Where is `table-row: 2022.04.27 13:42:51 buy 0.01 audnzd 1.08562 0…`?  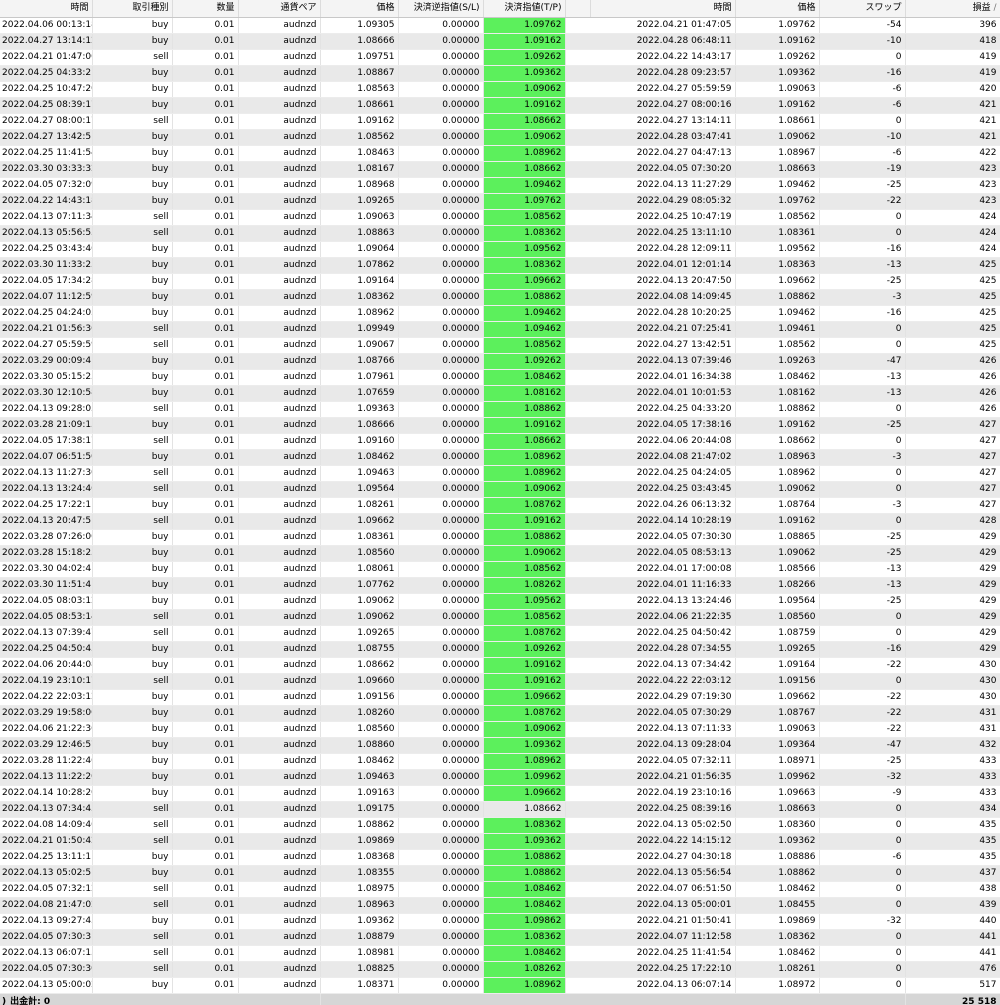
table-row: 2022.04.27 13:42:51 buy 0.01 audnzd 1.08562 0… is located at coordinates (500, 137).